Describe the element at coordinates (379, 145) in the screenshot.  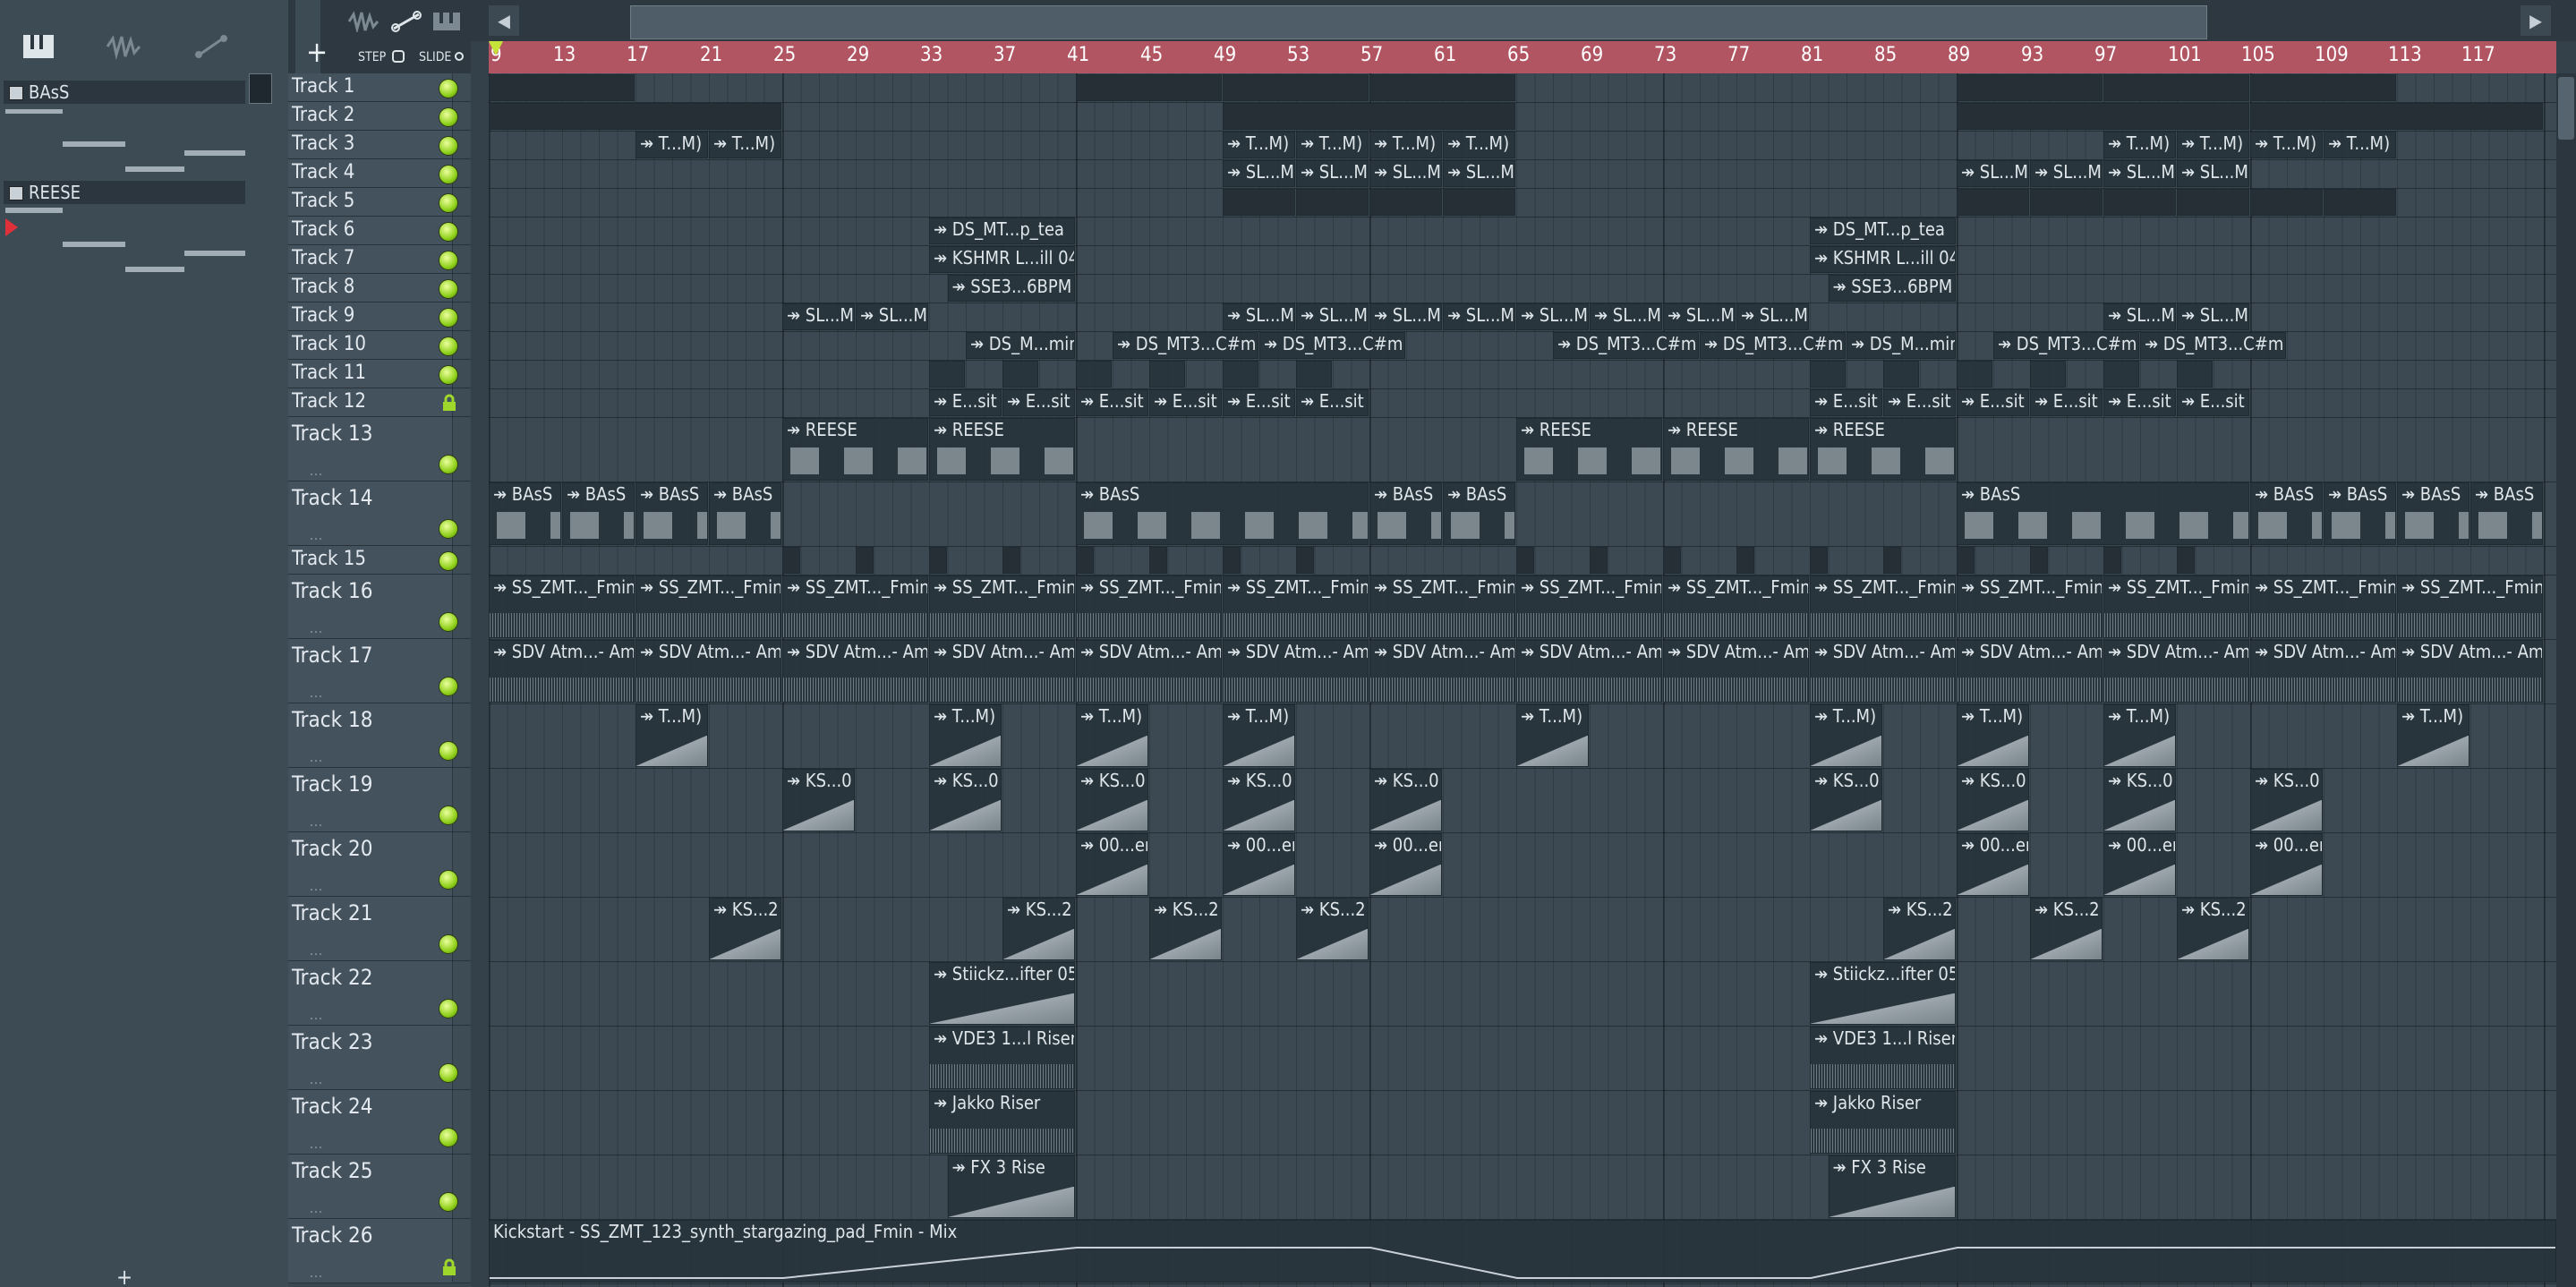
I see `track-header: Track 3` at that location.